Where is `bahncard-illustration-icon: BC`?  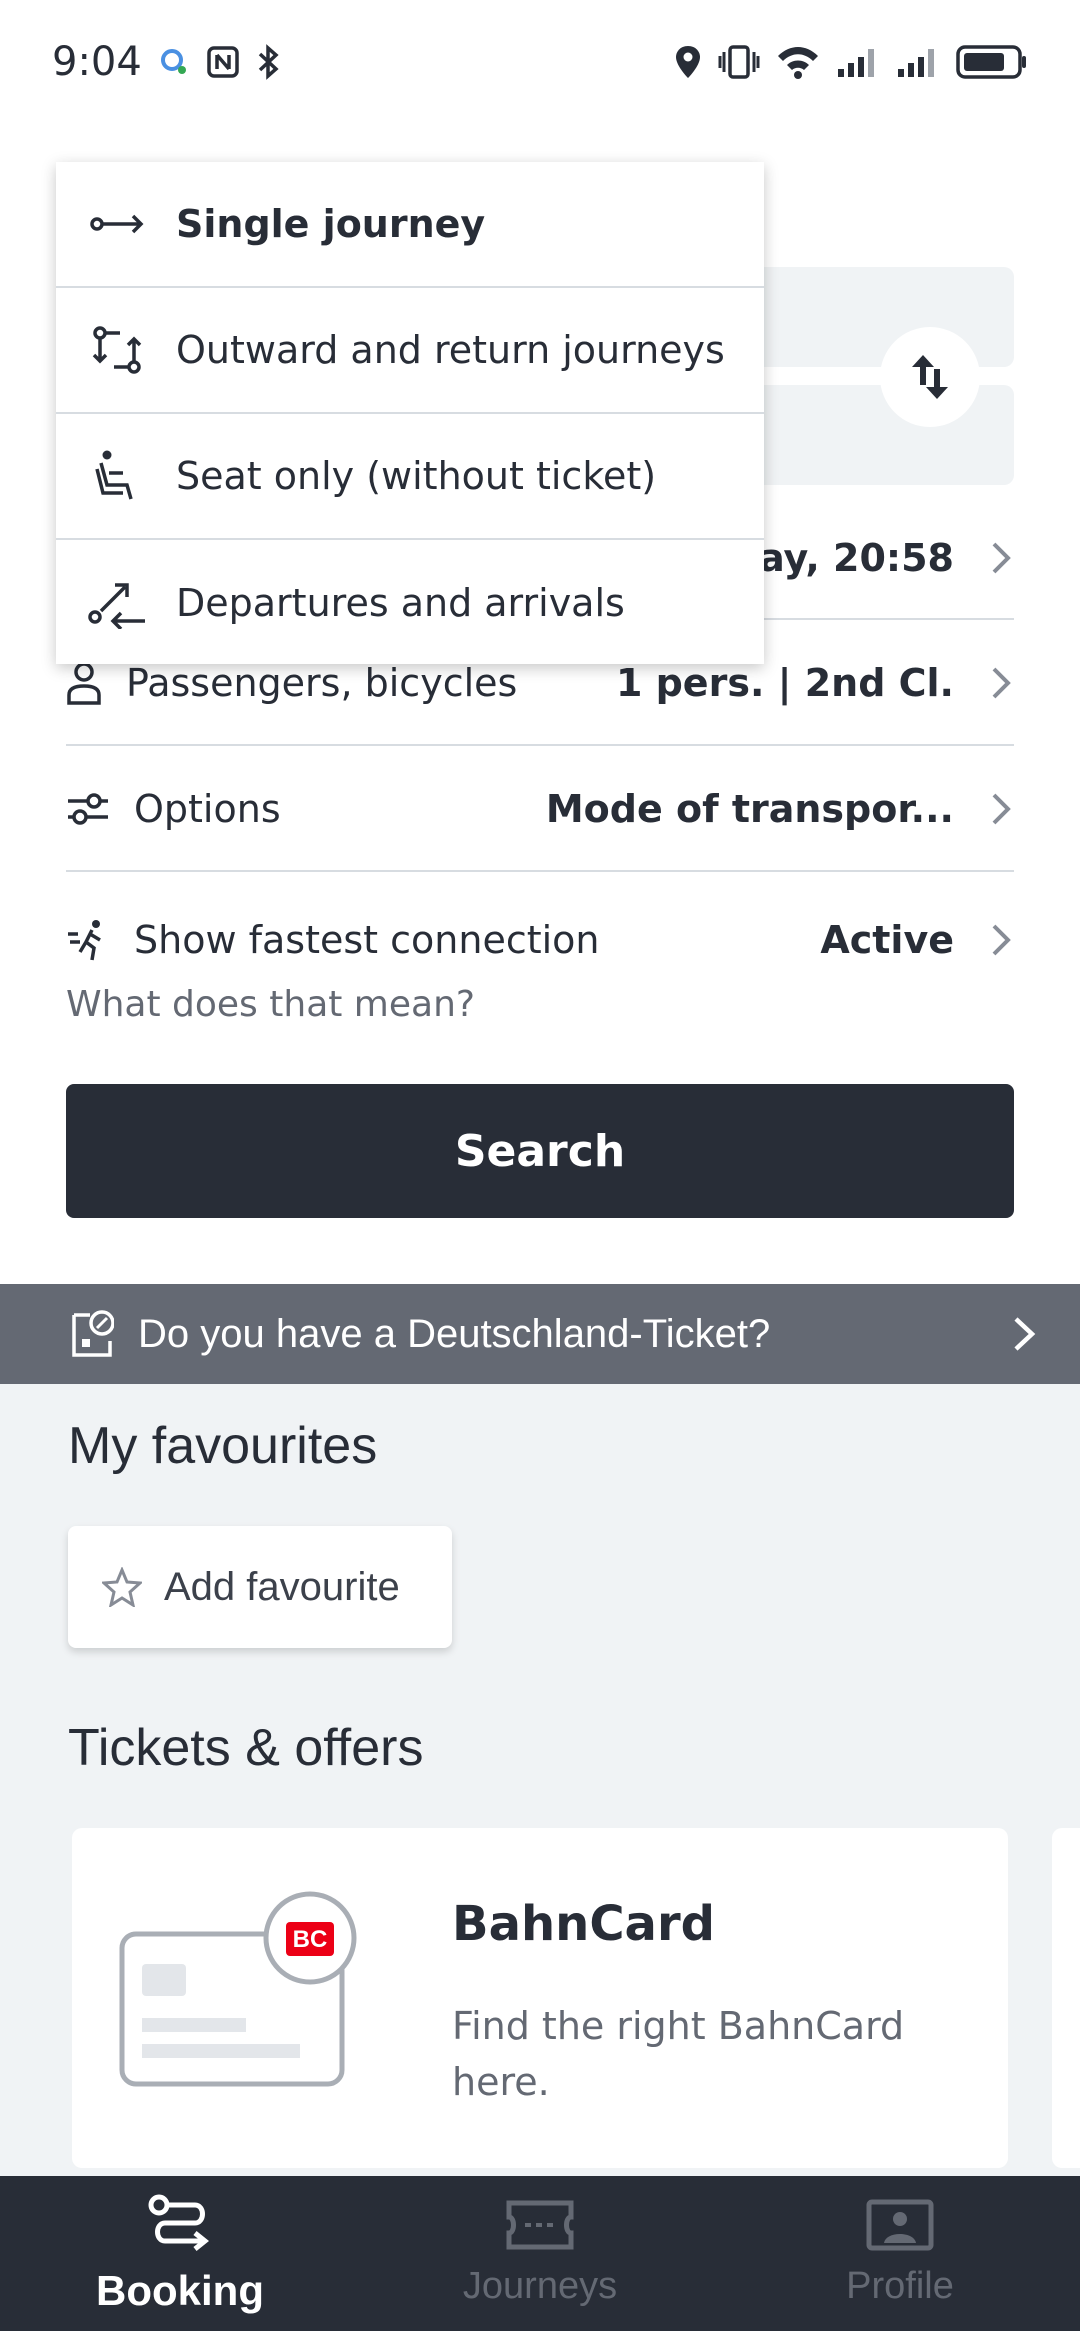
bahncard-illustration-icon: BC is located at coordinates (238, 1989).